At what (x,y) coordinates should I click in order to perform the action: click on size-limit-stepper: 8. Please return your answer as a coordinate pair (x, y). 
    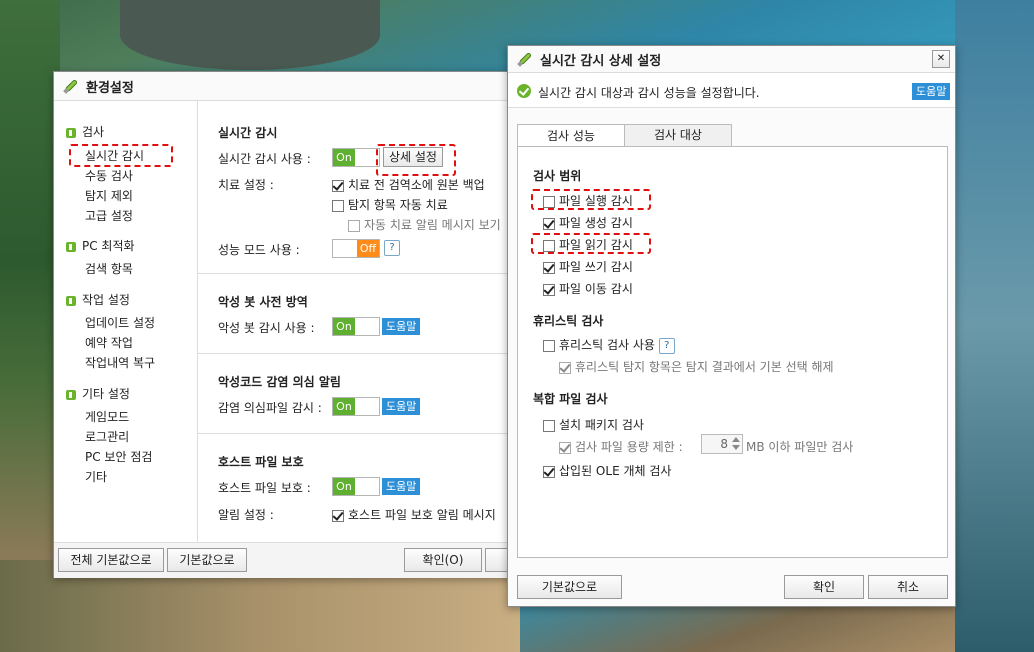
    Looking at the image, I should click on (722, 444).